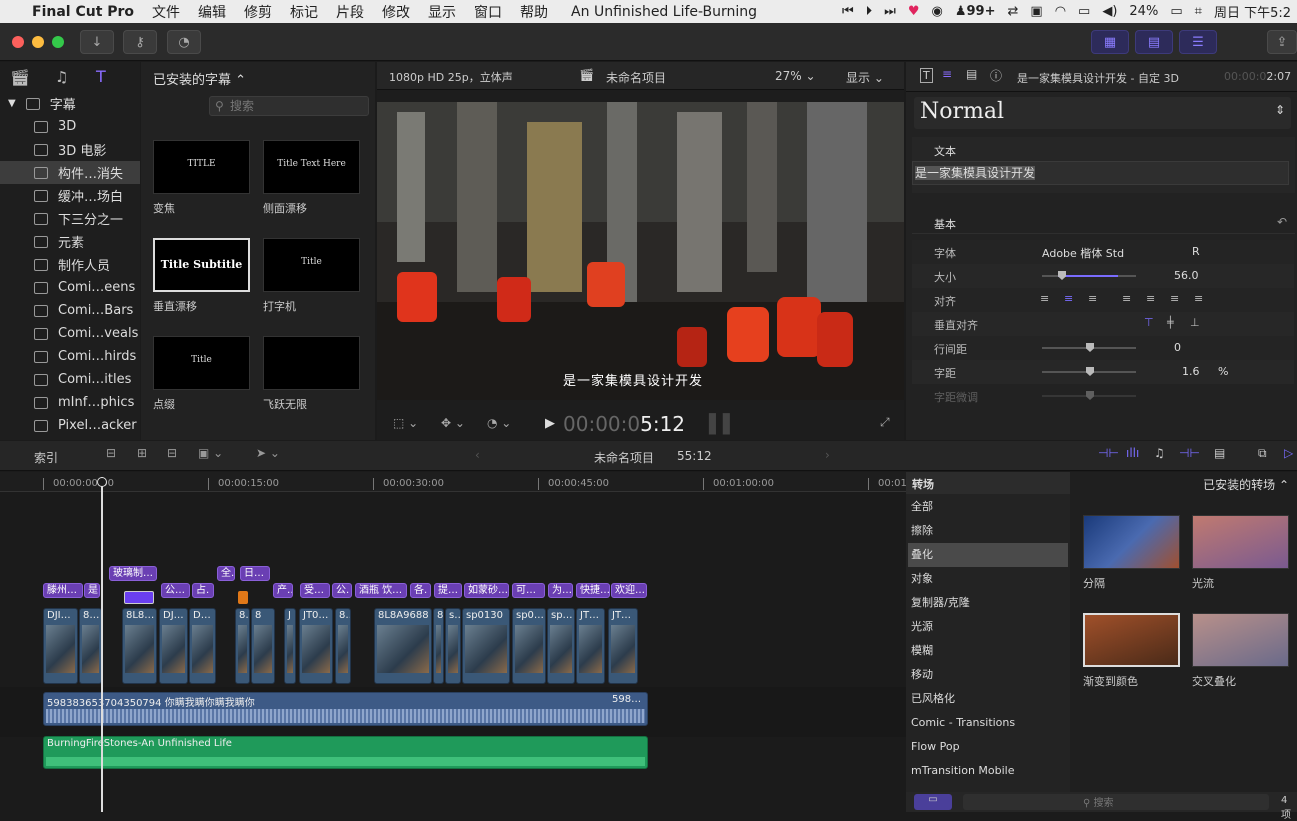 The height and width of the screenshot is (821, 1297). What do you see at coordinates (1089, 276) in the screenshot?
I see `value-slider` at bounding box center [1089, 276].